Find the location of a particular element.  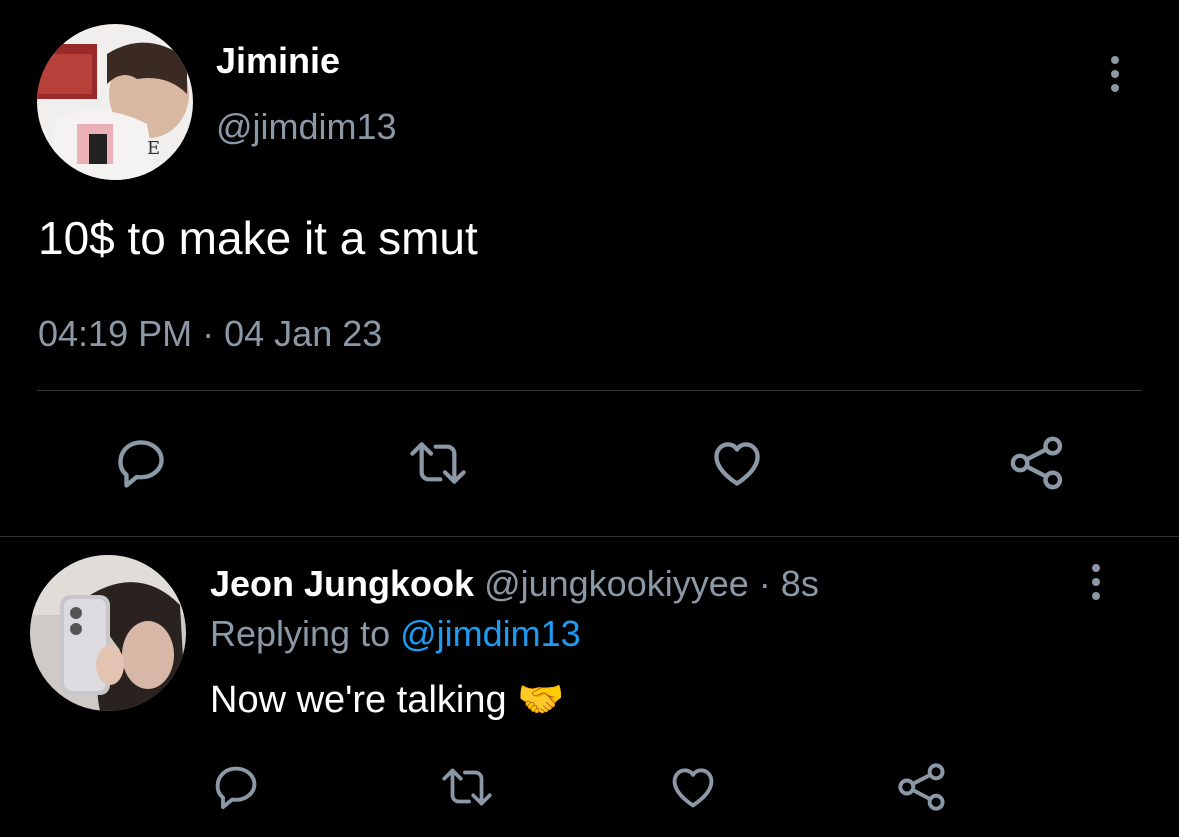

reply-text: Now we're talking 🤝 is located at coordinates (387, 700).